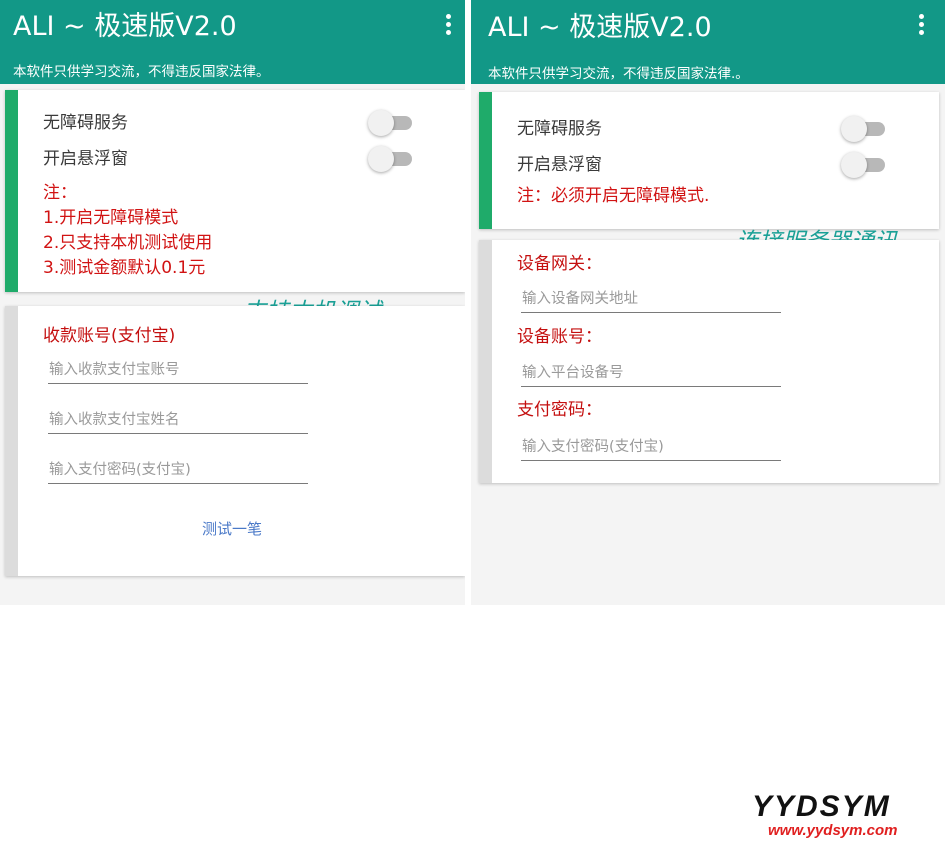 The height and width of the screenshot is (847, 945). I want to click on settings-card: 无障碍服务 开启悬浮窗 注：必须开启无障碍模式., so click(709, 160).